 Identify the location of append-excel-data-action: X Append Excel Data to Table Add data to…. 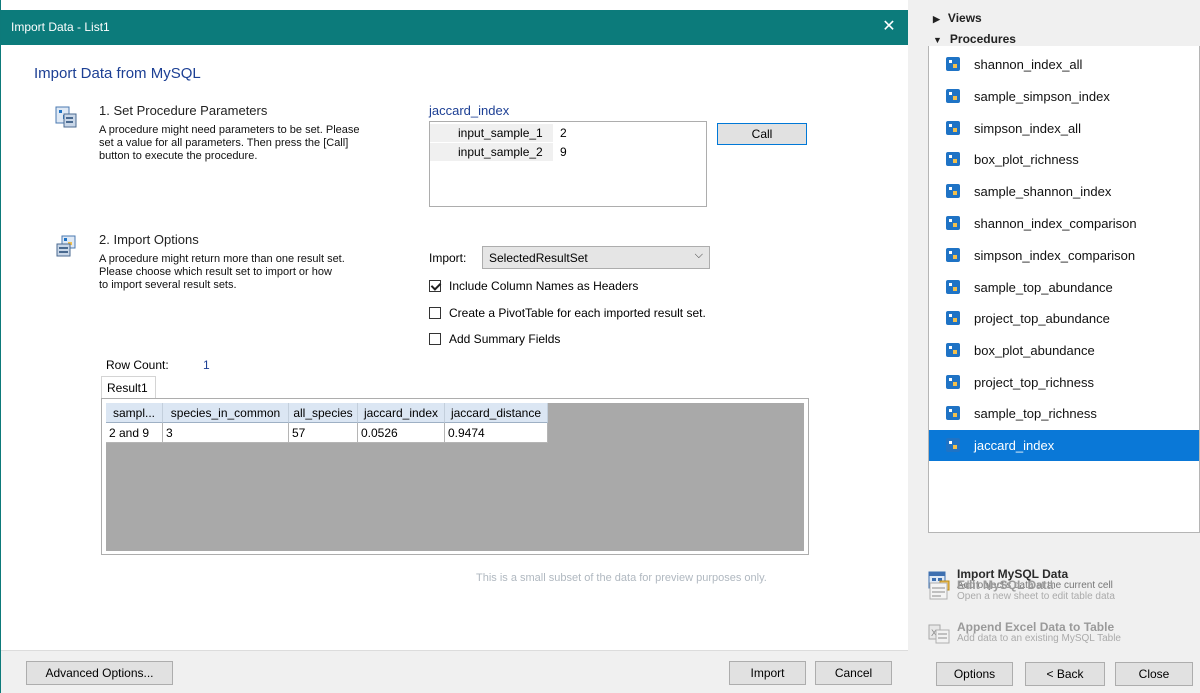
(1063, 639).